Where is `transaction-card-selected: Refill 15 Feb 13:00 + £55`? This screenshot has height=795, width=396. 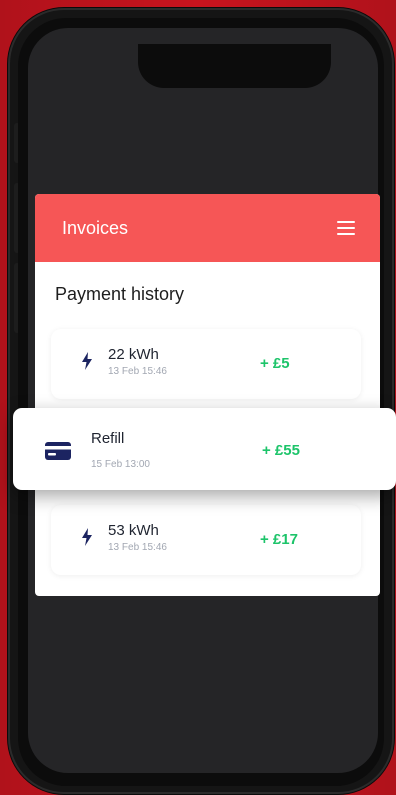
transaction-card-selected: Refill 15 Feb 13:00 + £55 is located at coordinates (204, 449).